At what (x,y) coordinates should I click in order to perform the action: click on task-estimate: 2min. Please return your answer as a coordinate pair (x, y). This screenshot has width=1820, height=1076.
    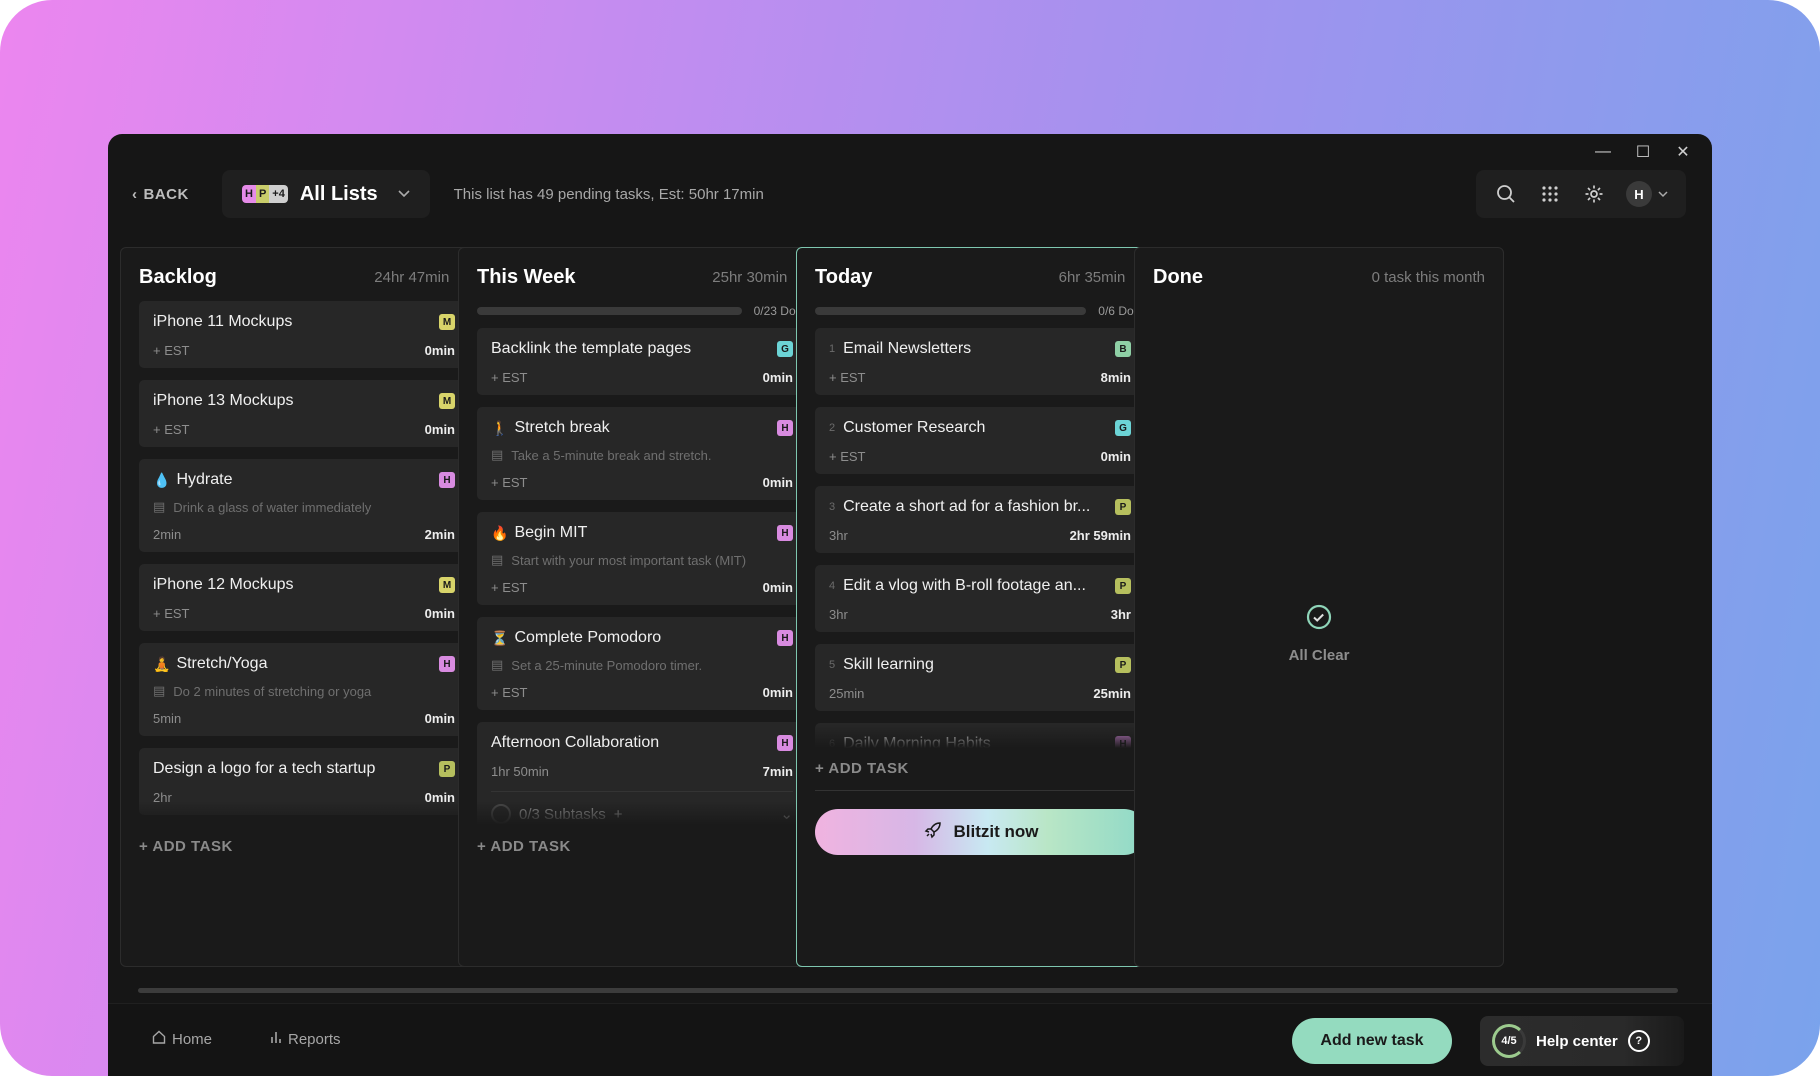
    Looking at the image, I should click on (167, 534).